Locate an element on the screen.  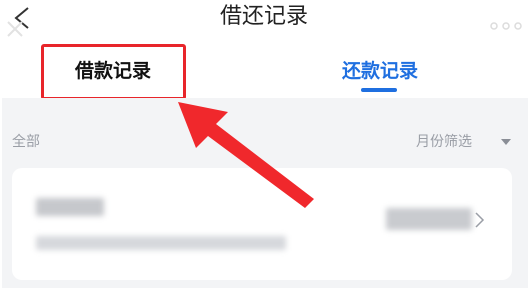
annotation-arrow-icon is located at coordinates (246, 155).